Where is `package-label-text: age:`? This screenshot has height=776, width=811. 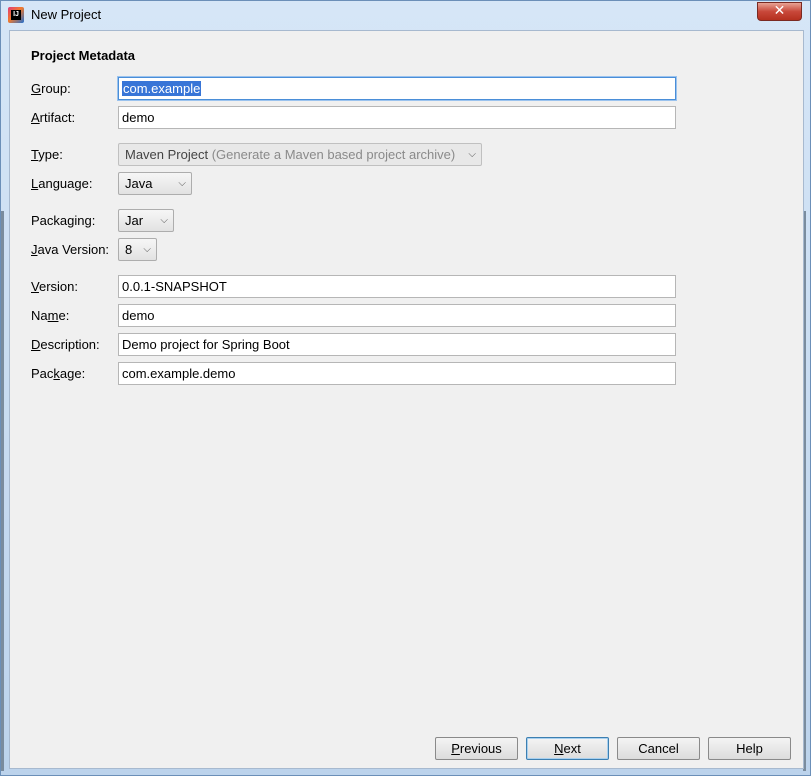
package-label-text: age: is located at coordinates (72, 373).